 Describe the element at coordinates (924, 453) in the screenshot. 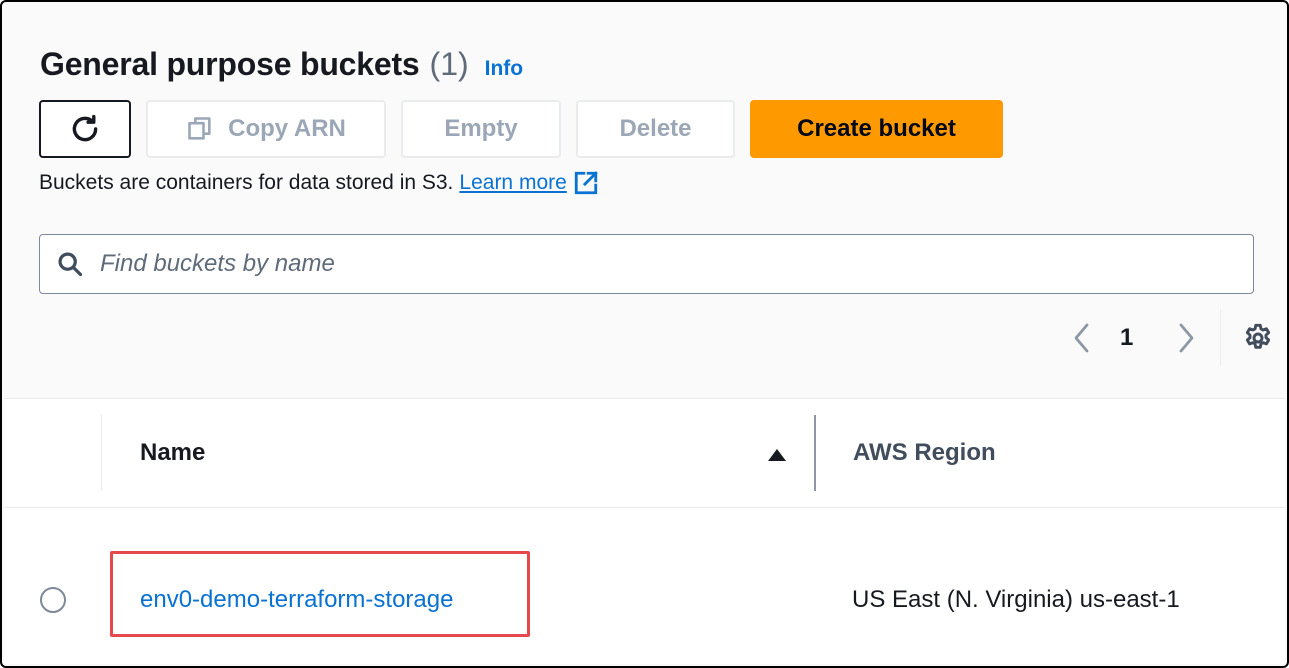

I see `column-header-region: AWS Region` at that location.